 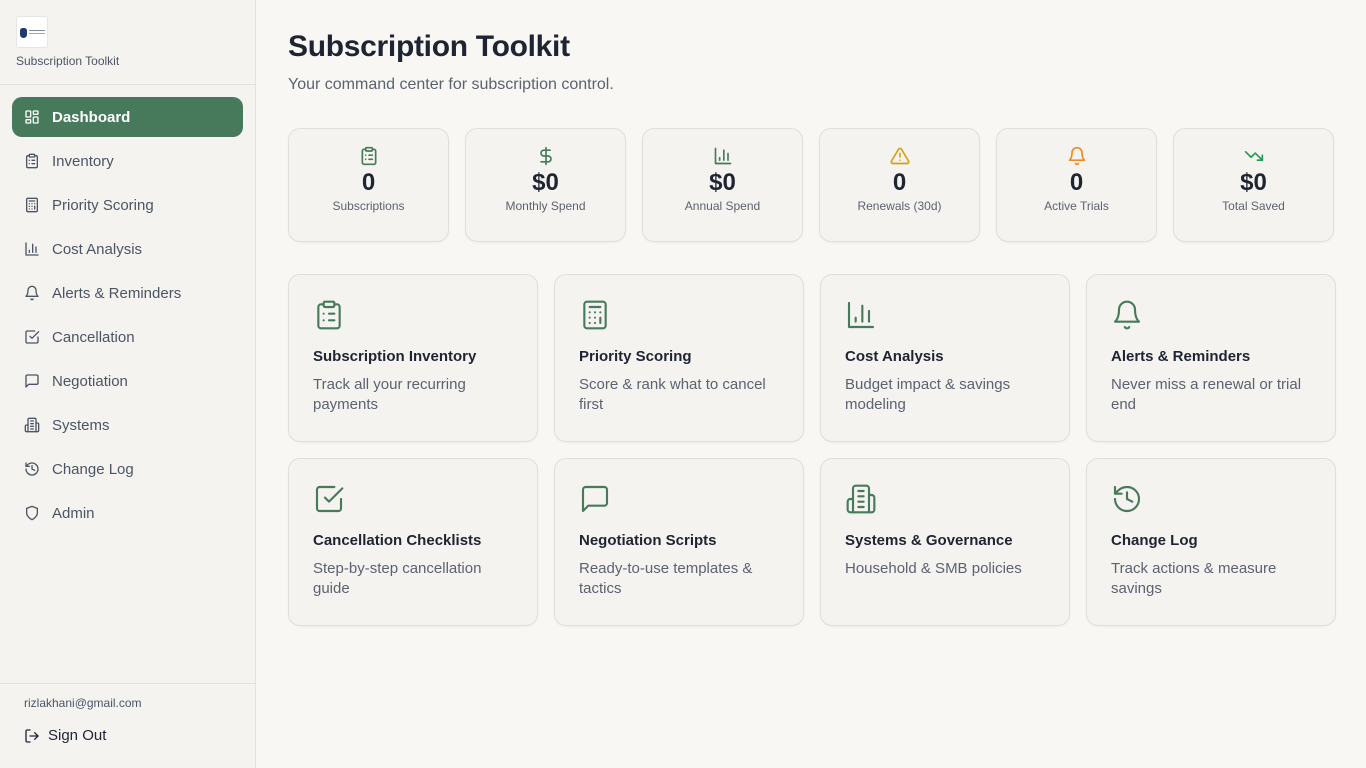 I want to click on sidebar-item-label: Dashboard, so click(x=91, y=117).